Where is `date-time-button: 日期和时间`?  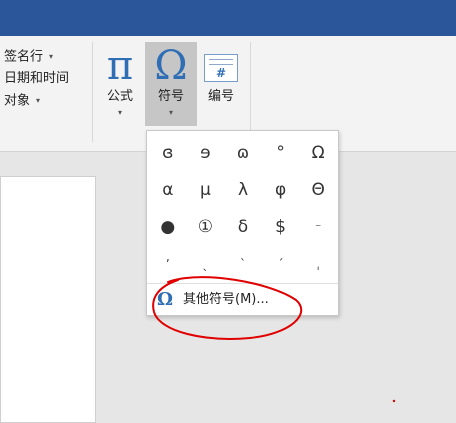
date-time-button: 日期和时间 is located at coordinates (45, 79).